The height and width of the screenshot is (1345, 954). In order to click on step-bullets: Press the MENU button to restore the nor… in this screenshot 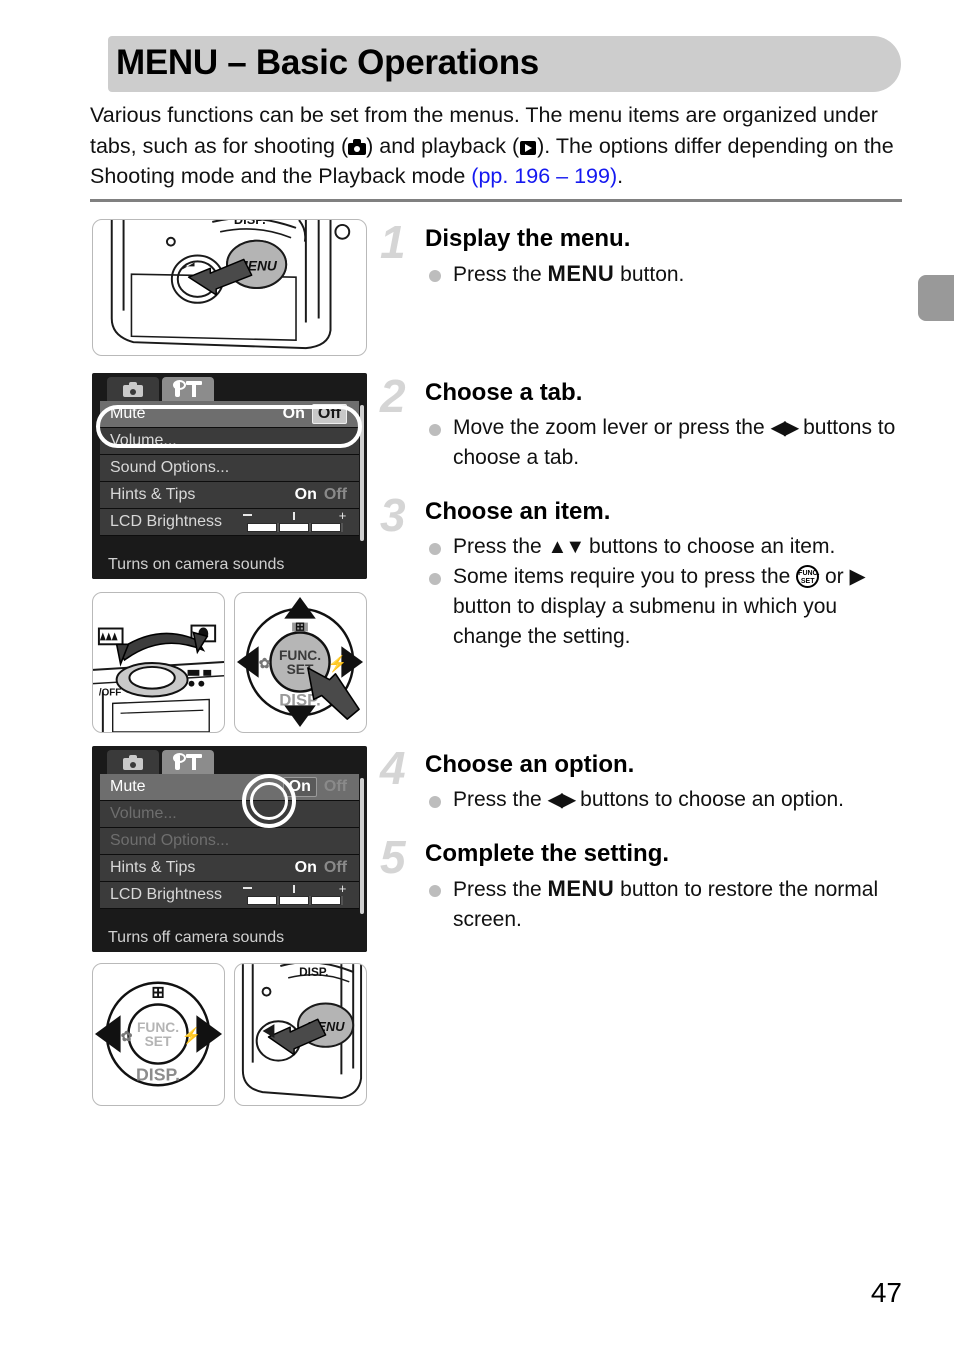, I will do `click(665, 904)`.